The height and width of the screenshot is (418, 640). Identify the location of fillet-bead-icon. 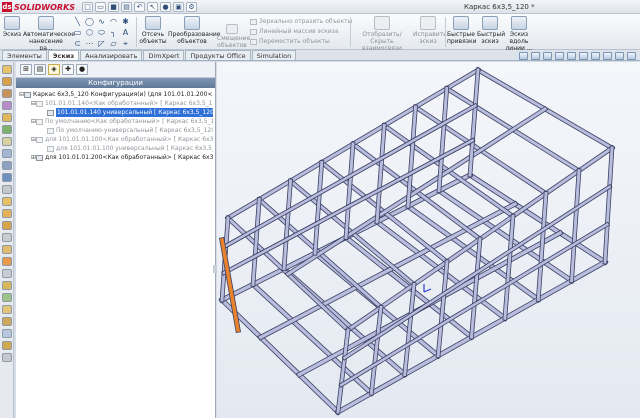
(6, 129).